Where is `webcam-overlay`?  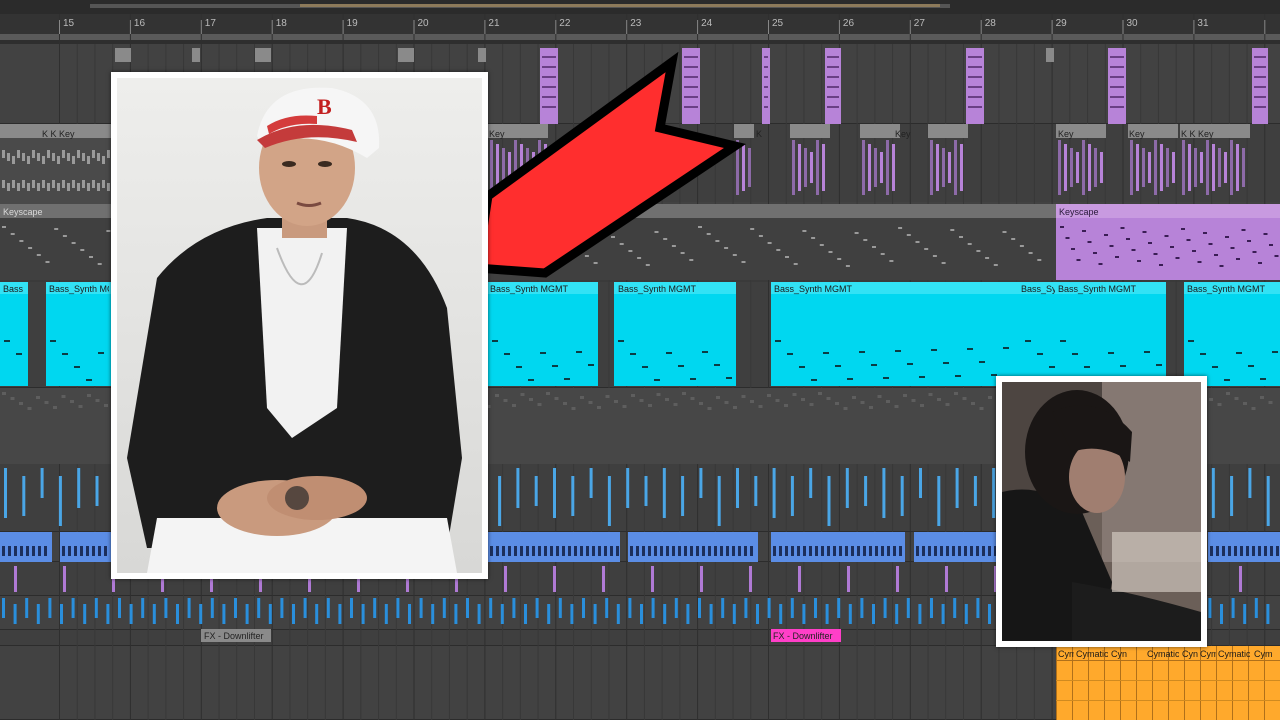
webcam-overlay is located at coordinates (1101, 511).